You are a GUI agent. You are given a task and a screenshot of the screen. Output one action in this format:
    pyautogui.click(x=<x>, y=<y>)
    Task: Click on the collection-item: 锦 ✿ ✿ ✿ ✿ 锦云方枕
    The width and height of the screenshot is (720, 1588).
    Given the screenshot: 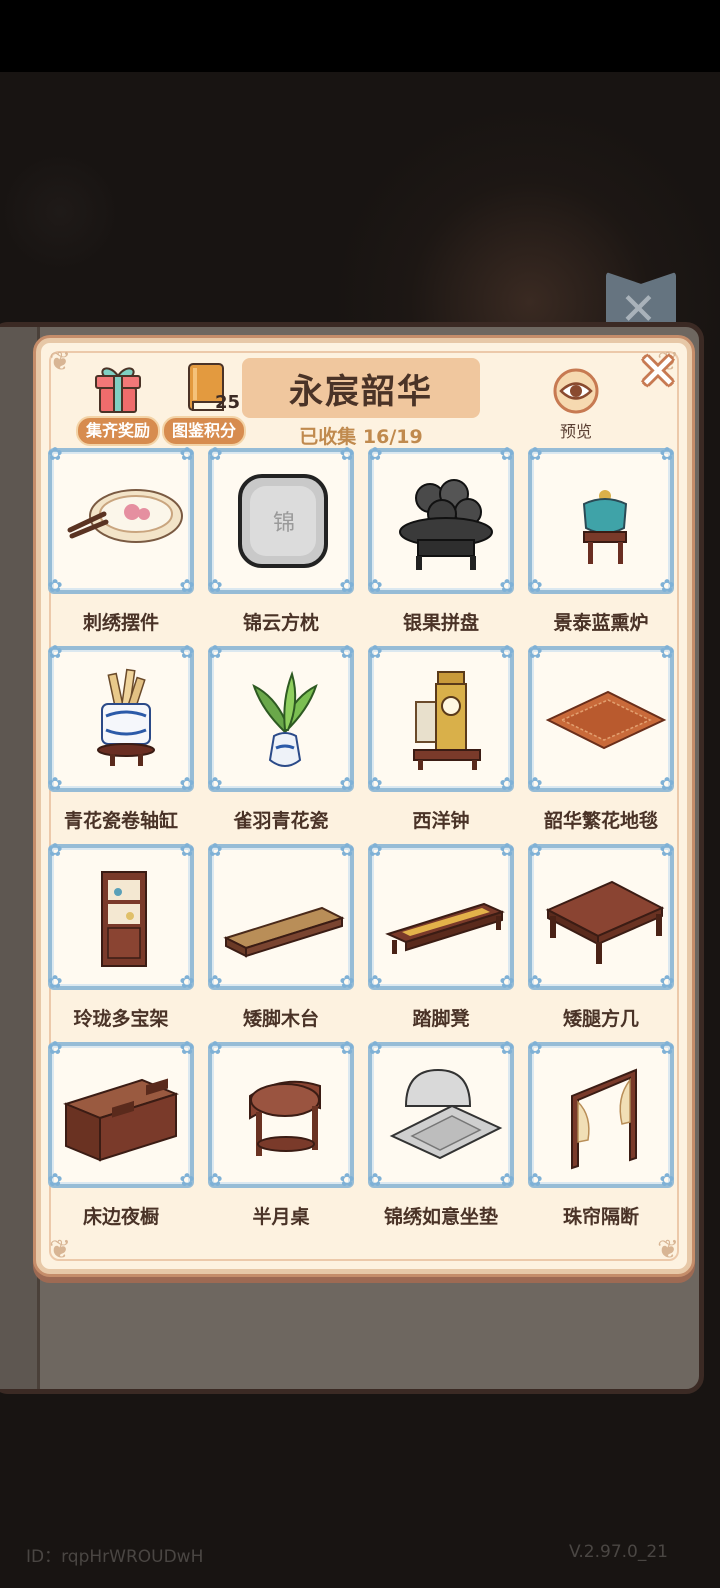 What is the action you would take?
    pyautogui.click(x=282, y=541)
    